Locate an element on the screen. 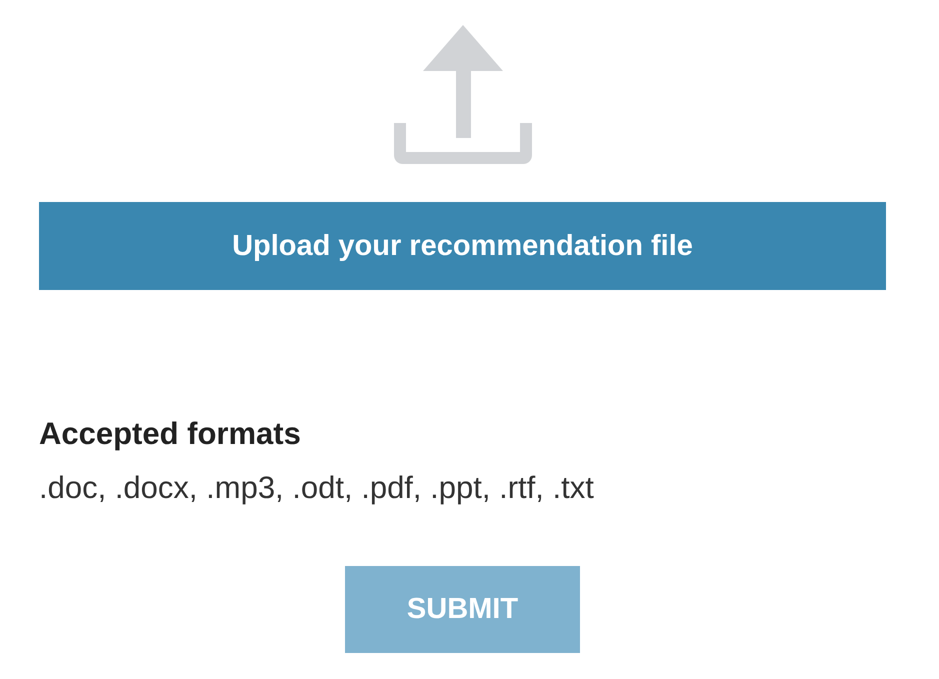  upload-button: Upload your recommendation file is located at coordinates (462, 246).